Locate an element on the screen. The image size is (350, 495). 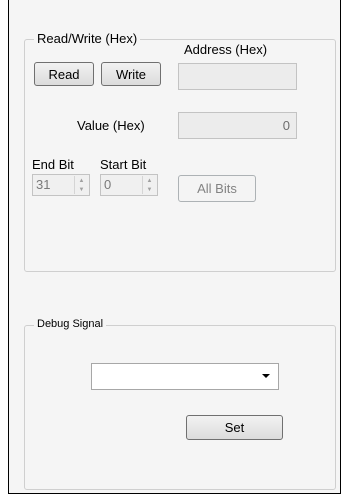
debug-signal-select is located at coordinates (185, 376).